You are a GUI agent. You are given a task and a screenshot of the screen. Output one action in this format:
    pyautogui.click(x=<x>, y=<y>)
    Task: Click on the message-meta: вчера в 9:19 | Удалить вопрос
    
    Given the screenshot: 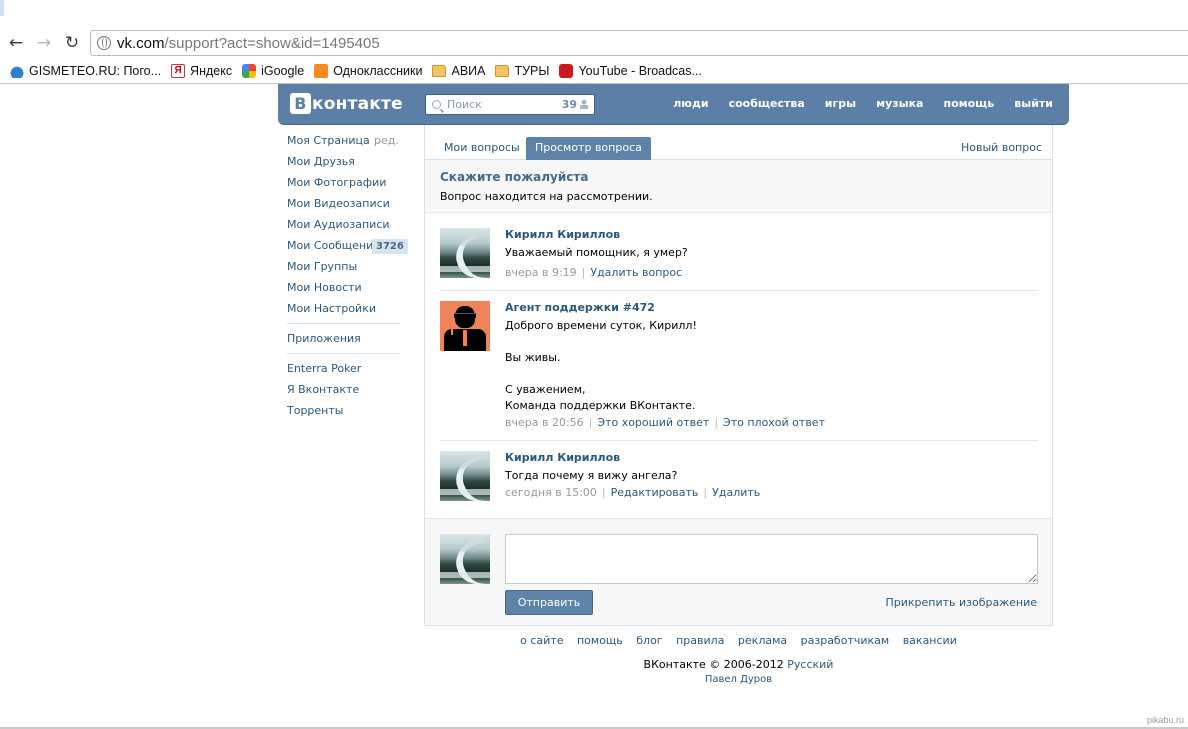 What is the action you would take?
    pyautogui.click(x=594, y=272)
    